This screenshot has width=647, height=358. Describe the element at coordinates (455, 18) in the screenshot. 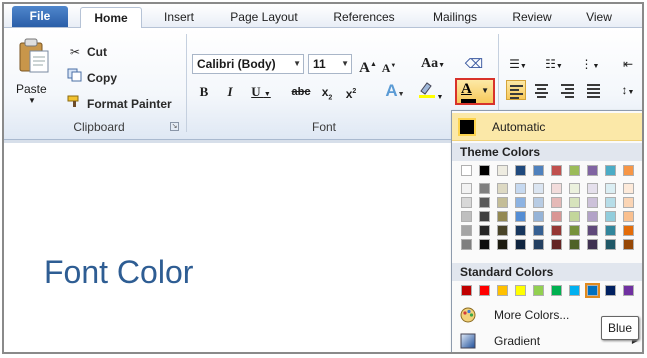

I see `tab-mailings: Mailings` at that location.